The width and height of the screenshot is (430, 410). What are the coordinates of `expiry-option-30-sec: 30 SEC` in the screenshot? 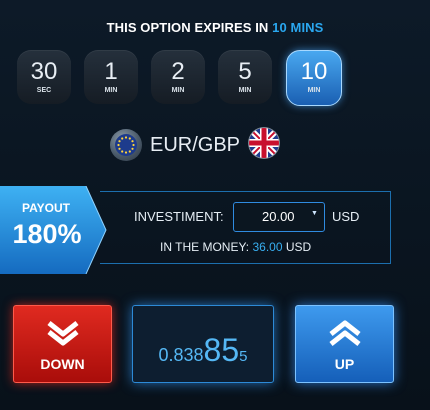 It's located at (44, 77).